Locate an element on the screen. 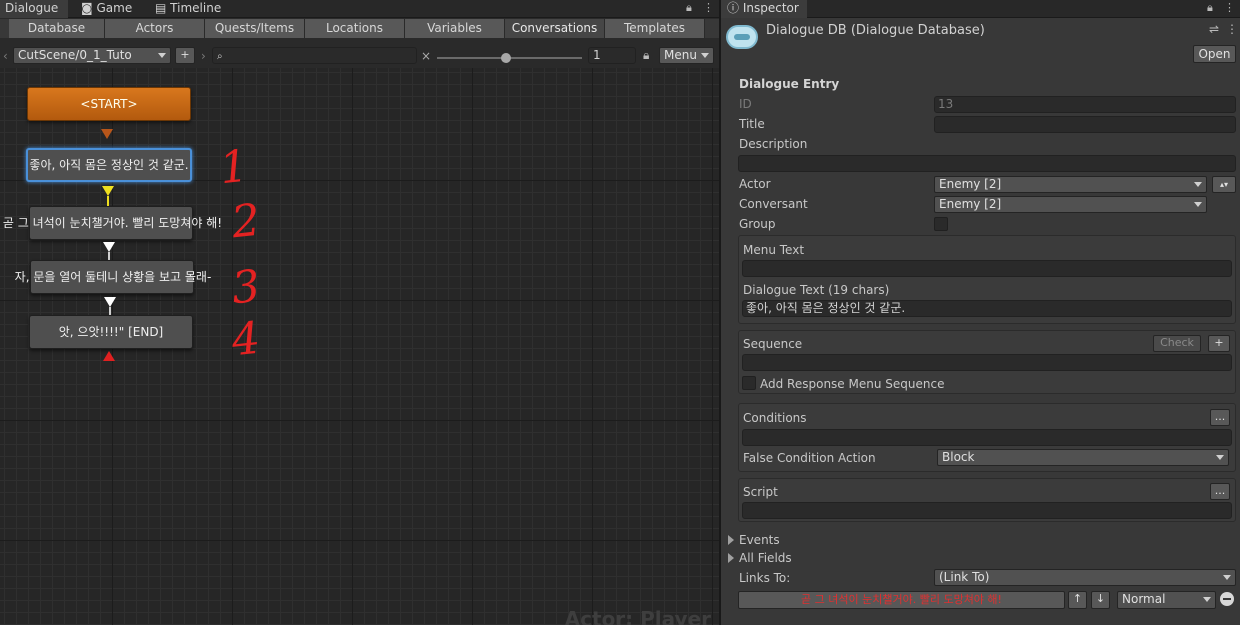 The width and height of the screenshot is (1240, 625). subtab-quests-items: Quests/Items is located at coordinates (255, 28).